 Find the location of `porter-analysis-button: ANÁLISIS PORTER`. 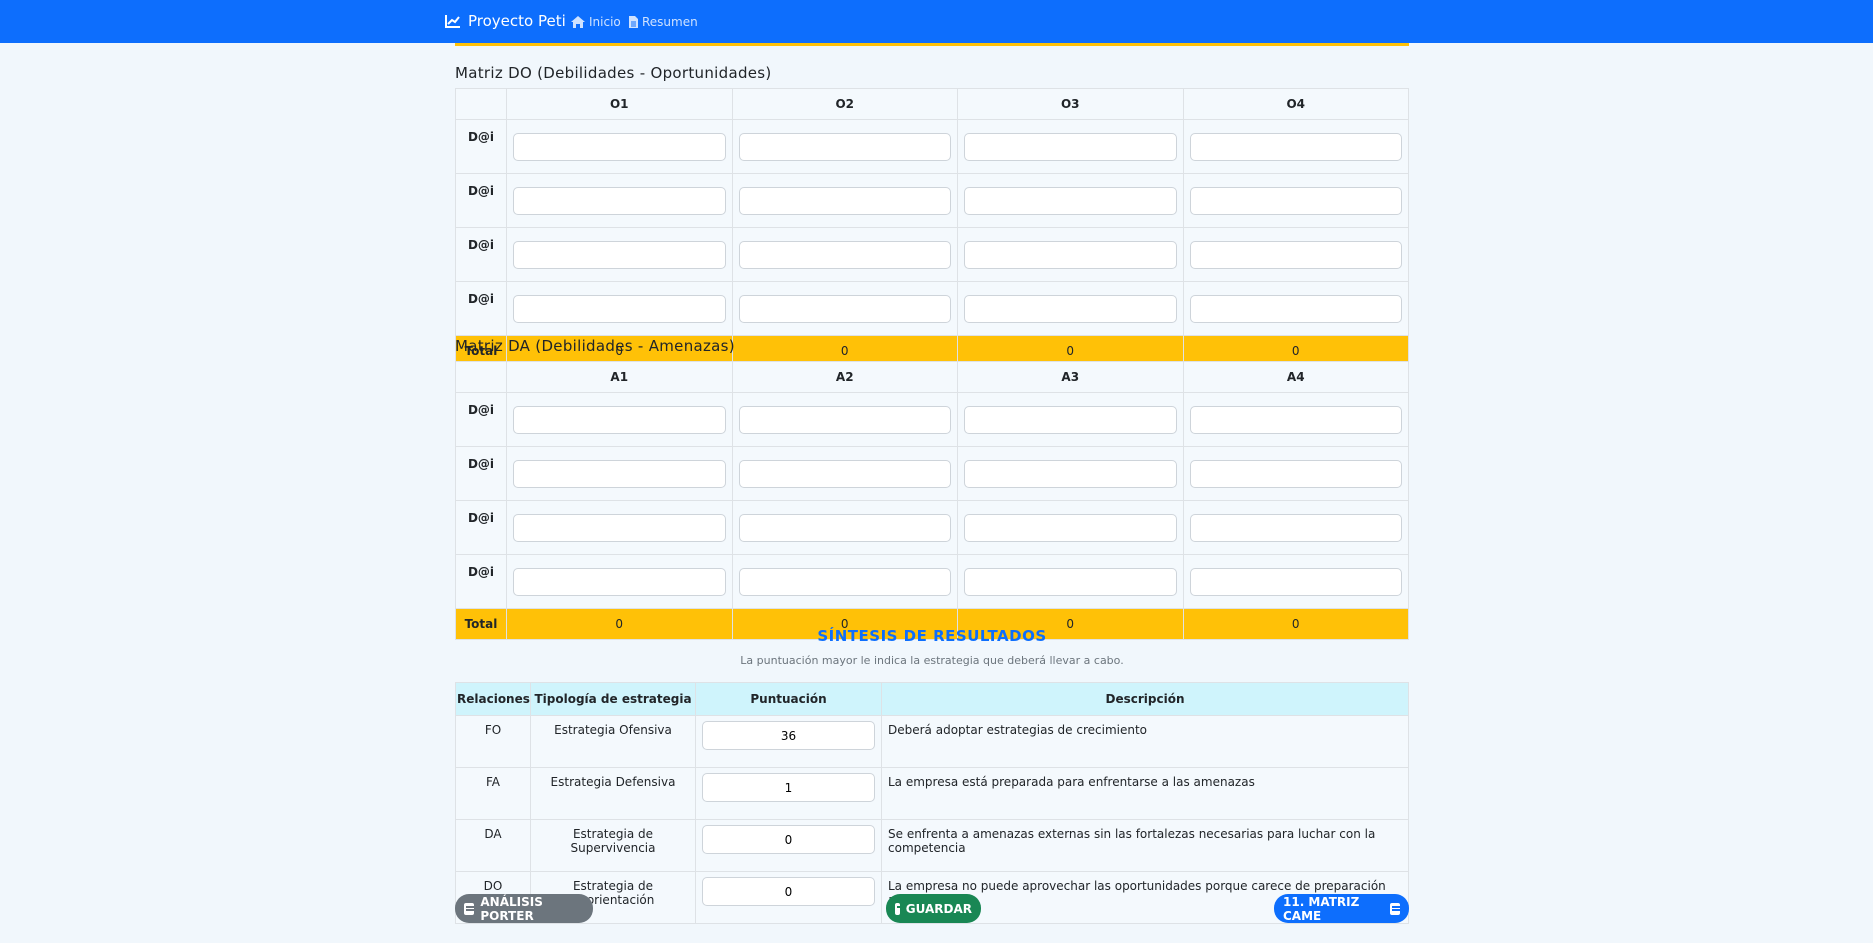

porter-analysis-button: ANÁLISIS PORTER is located at coordinates (524, 908).